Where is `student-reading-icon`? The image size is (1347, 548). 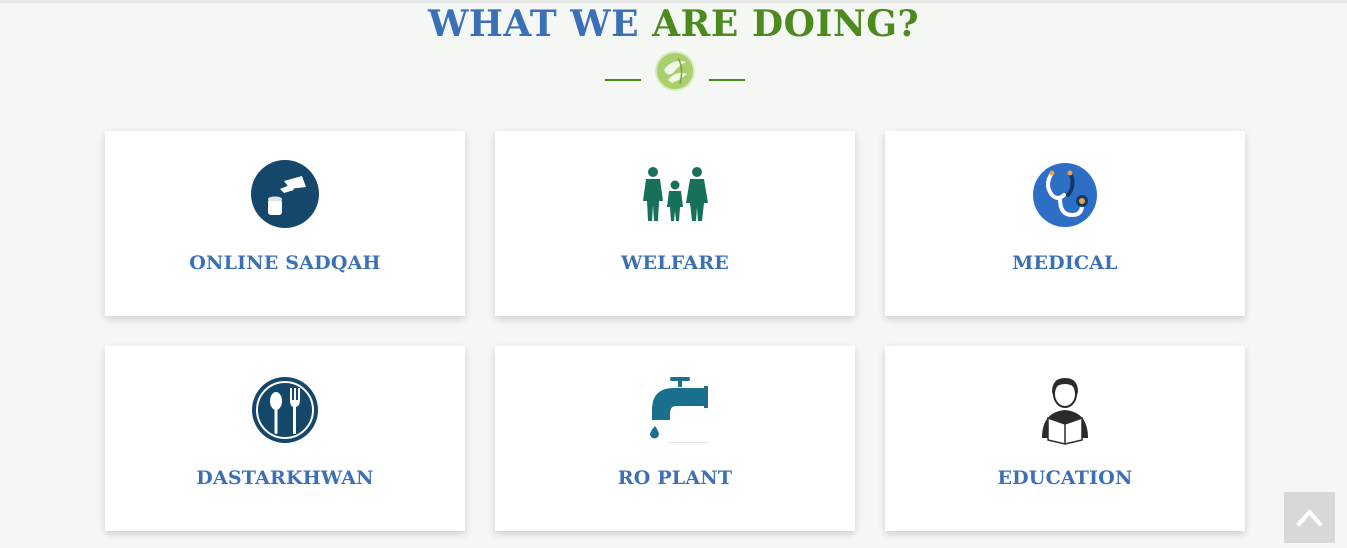
student-reading-icon is located at coordinates (1065, 410).